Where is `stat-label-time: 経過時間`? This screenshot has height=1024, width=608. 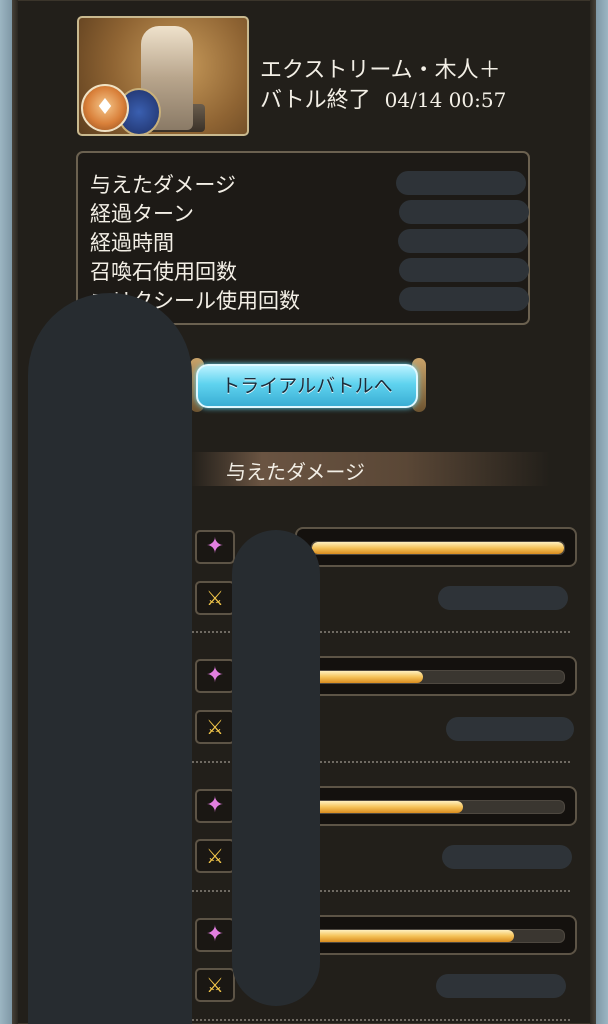
stat-label-time: 経過時間 is located at coordinates (132, 243).